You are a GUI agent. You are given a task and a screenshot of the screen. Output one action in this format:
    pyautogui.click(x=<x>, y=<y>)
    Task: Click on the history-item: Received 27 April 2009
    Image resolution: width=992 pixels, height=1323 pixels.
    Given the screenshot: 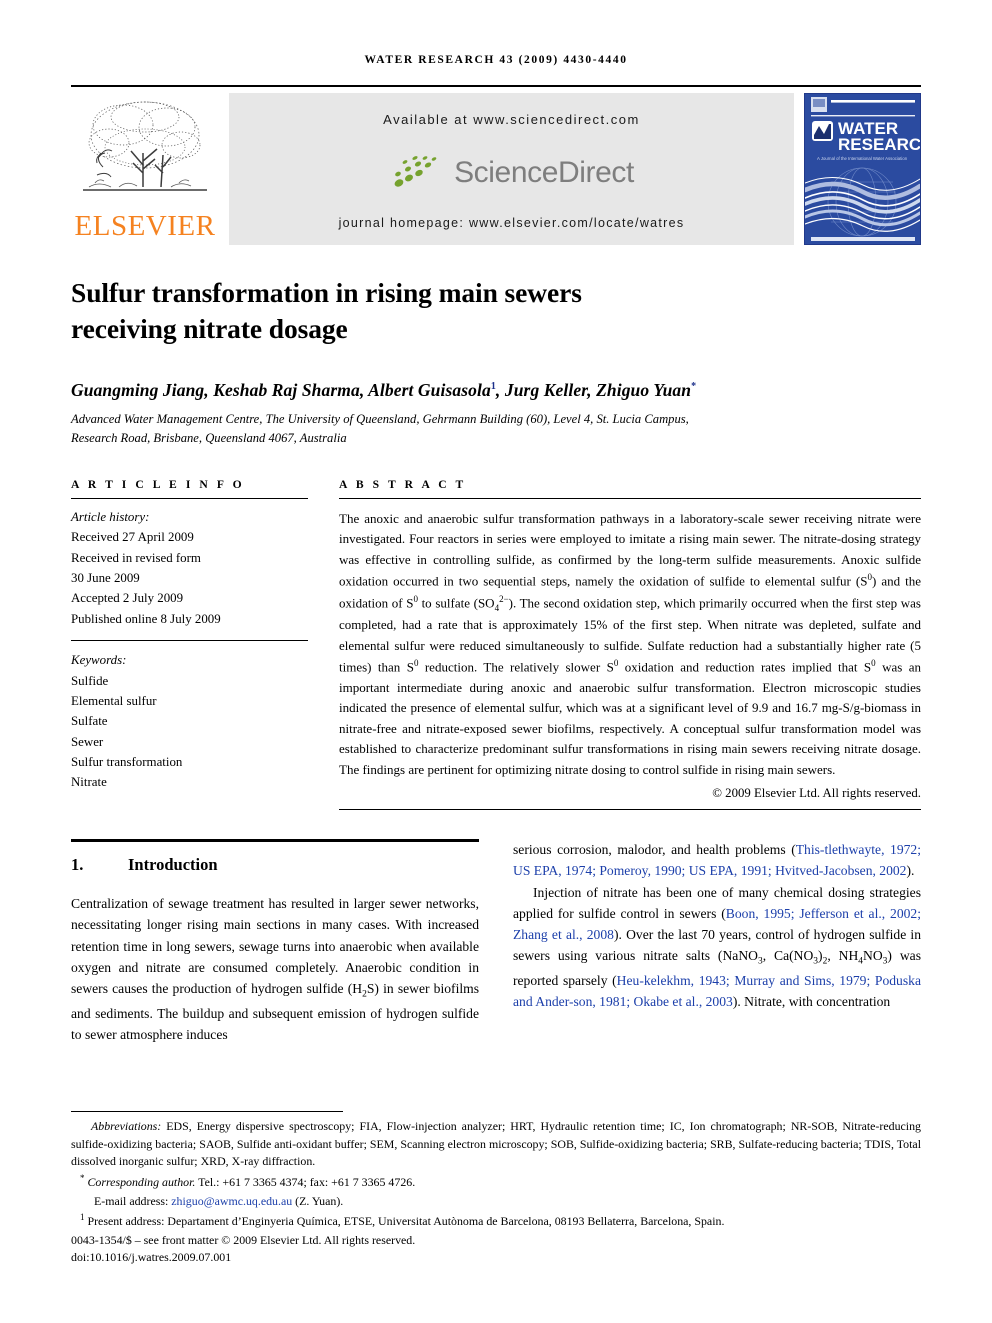 What is the action you would take?
    pyautogui.click(x=132, y=537)
    